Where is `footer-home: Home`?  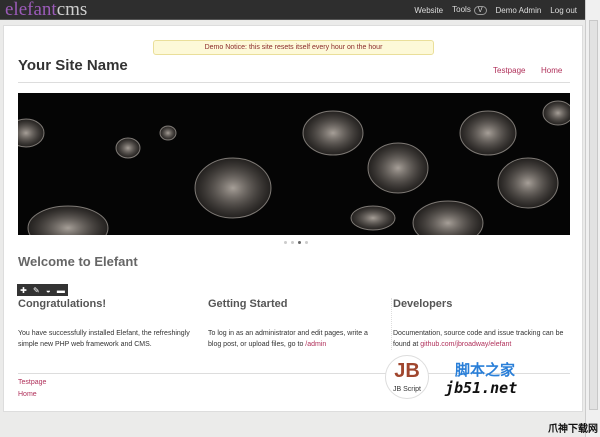 footer-home: Home is located at coordinates (27, 394).